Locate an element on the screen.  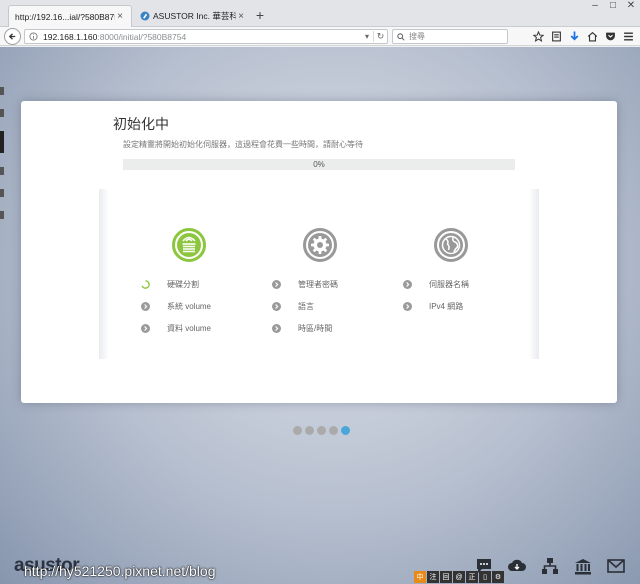
address-bar: 192.168.1.160:8000/initial/?580B8754 ▾ ↻ is located at coordinates (206, 36).